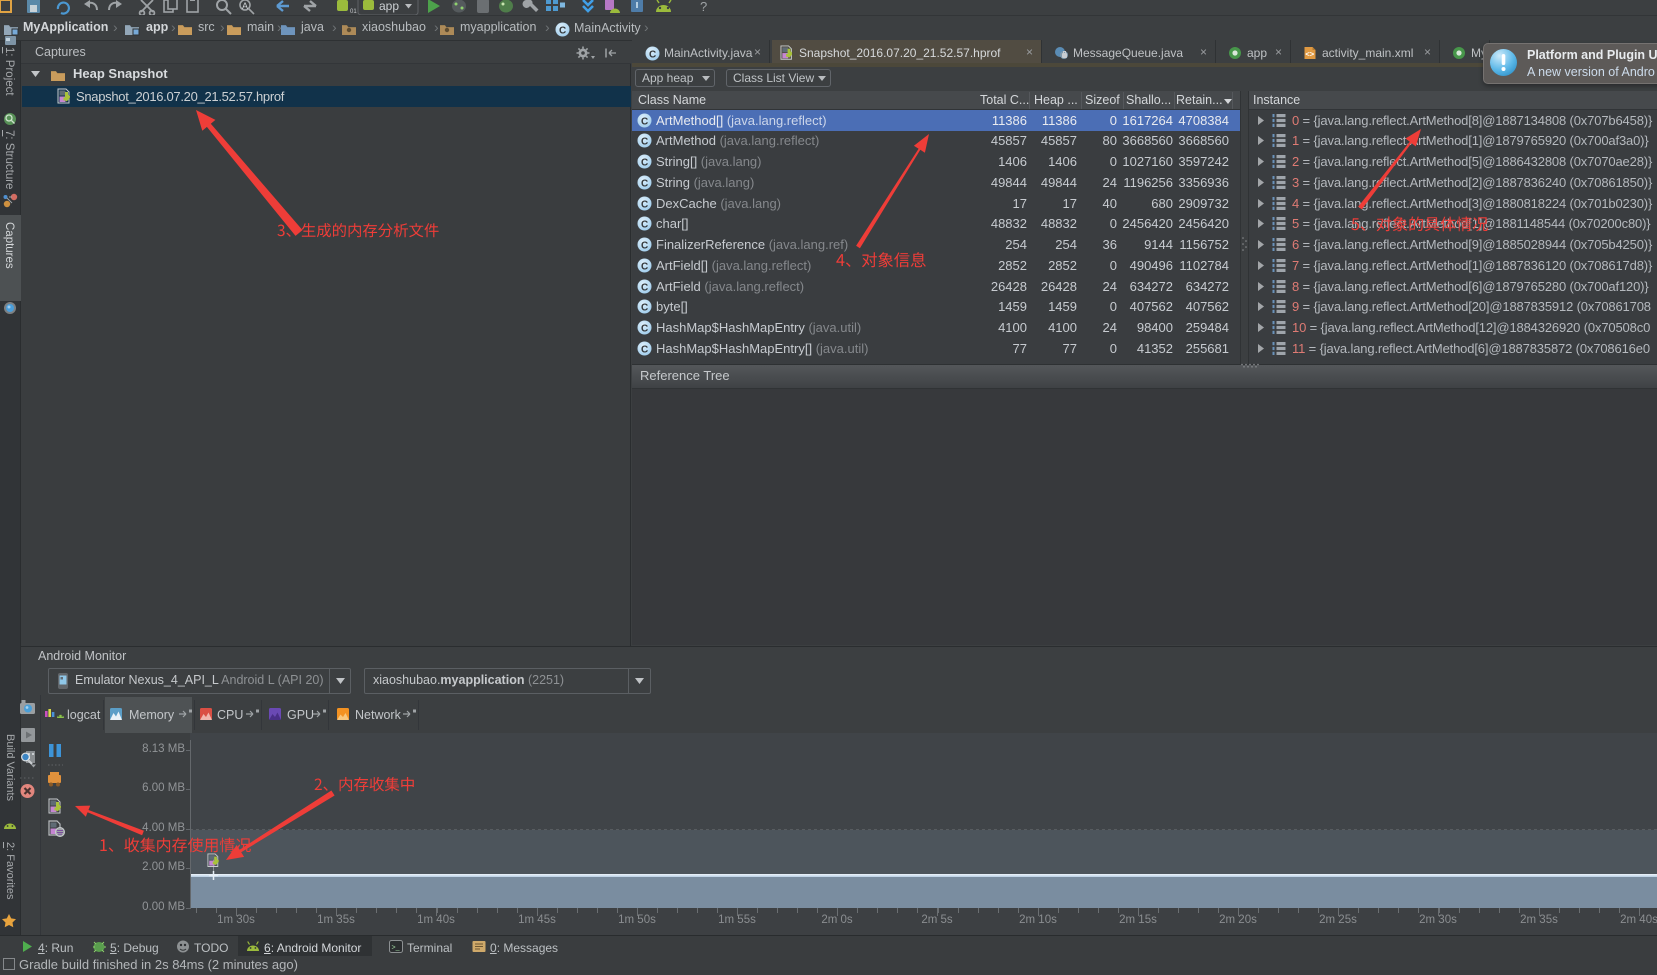  I want to click on svg-text: app, so click(389, 6).